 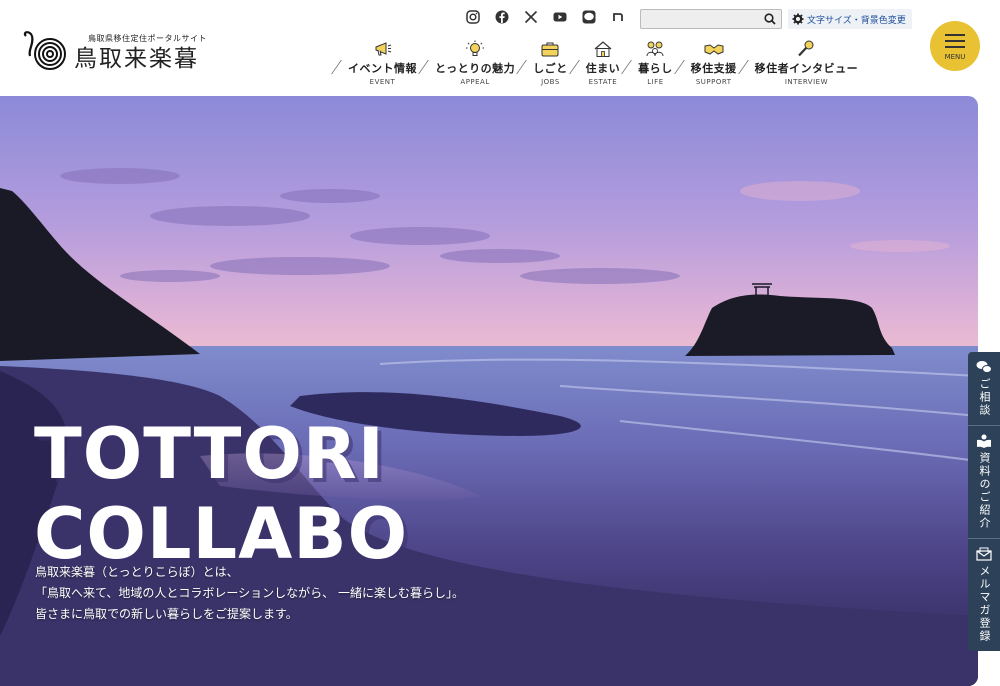 I want to click on nav-item-life: 暮らし LIFE, so click(x=650, y=63).